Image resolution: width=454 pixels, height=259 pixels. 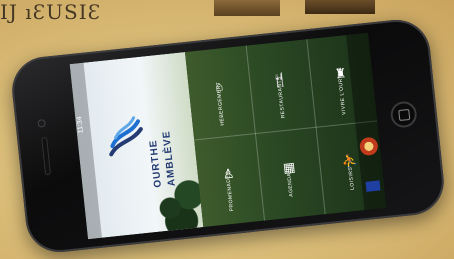 I want to click on tile-agenda: ▦ AGENDA, so click(x=290, y=174).